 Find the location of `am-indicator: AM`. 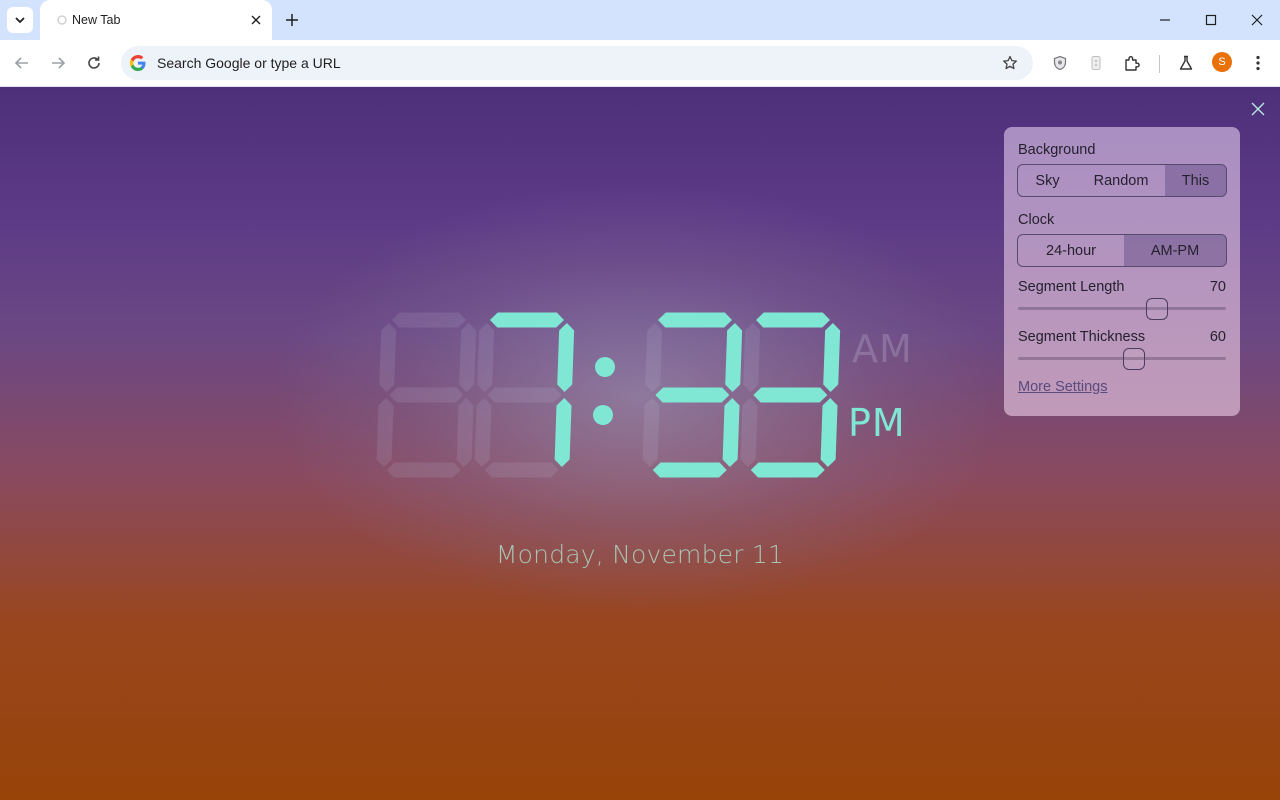

am-indicator: AM is located at coordinates (882, 349).